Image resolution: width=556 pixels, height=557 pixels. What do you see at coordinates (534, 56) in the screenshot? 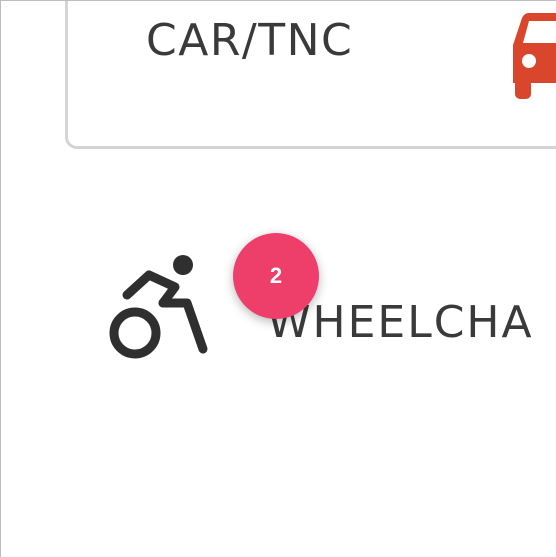
I see `car-icon` at bounding box center [534, 56].